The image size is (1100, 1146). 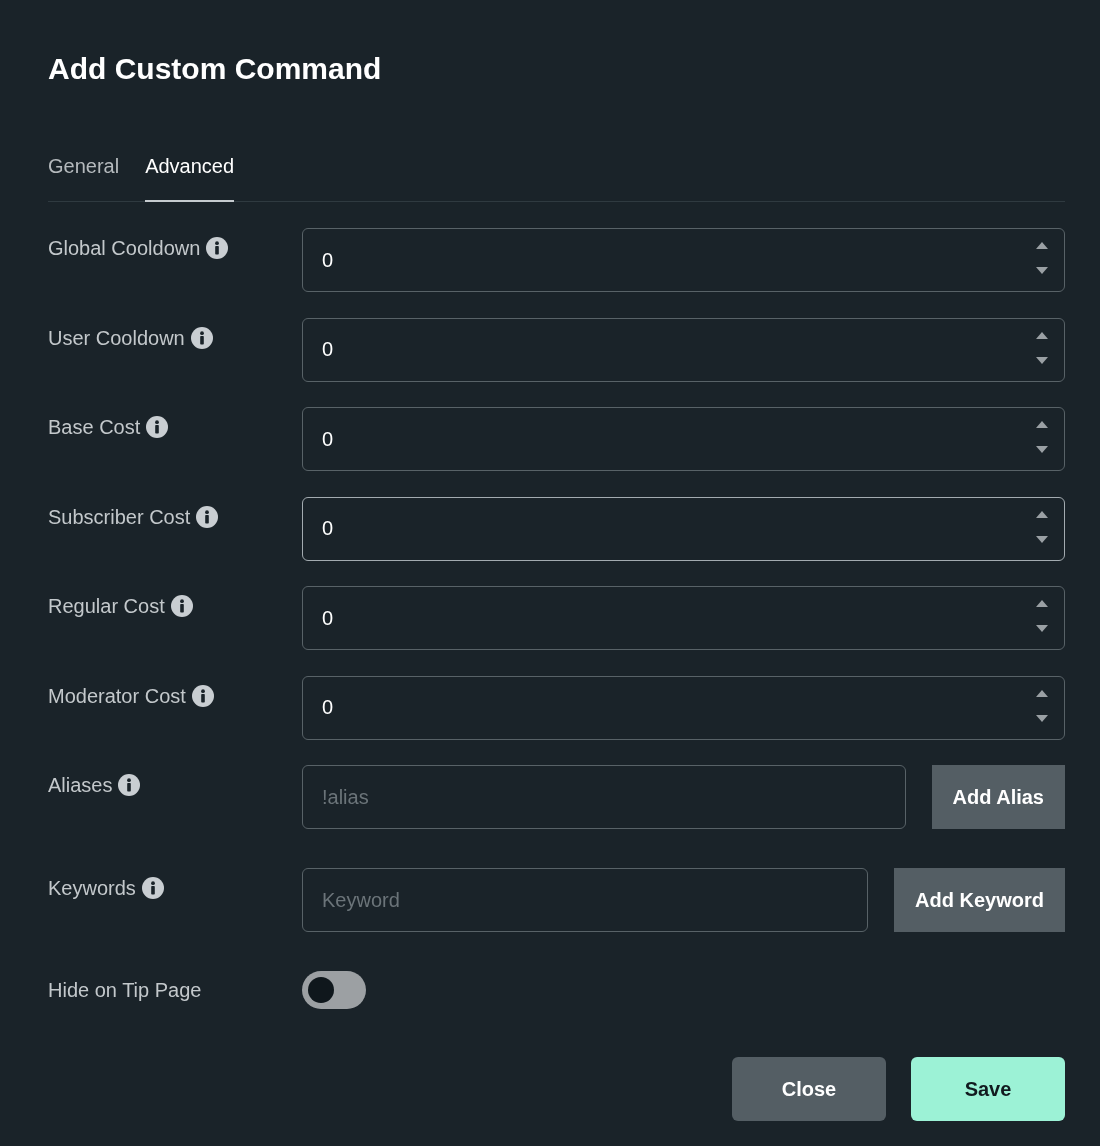 What do you see at coordinates (116, 337) in the screenshot?
I see `field-label: User Cooldown` at bounding box center [116, 337].